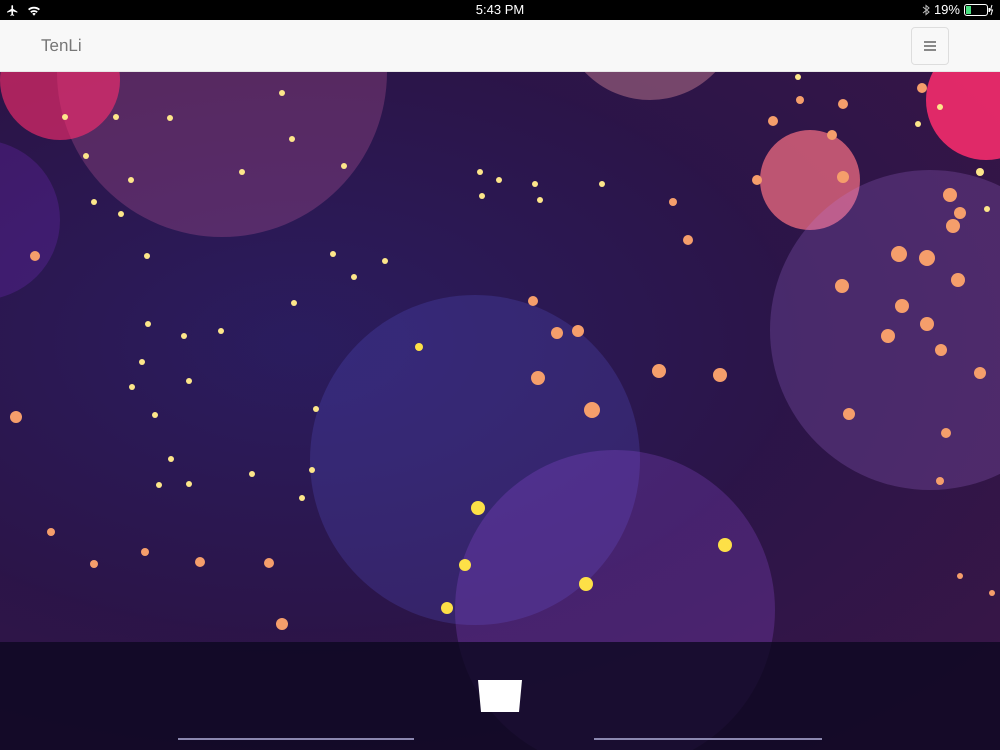 This screenshot has height=750, width=1000. I want to click on menu-button, so click(930, 45).